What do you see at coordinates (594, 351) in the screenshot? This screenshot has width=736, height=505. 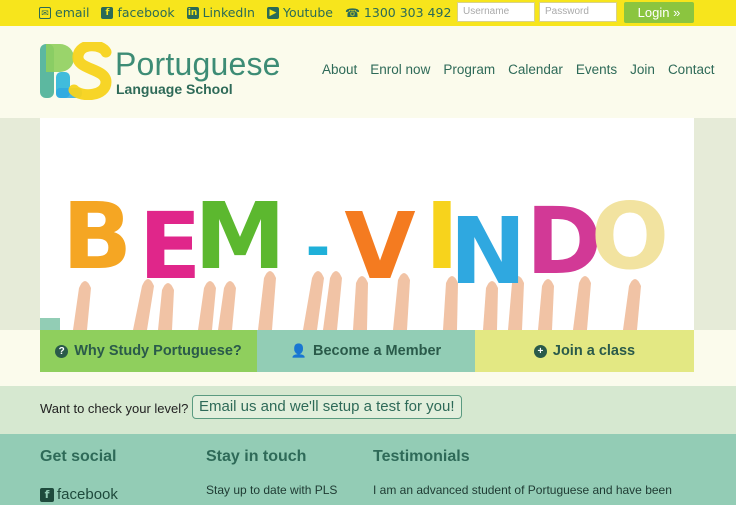 I see `join-class-label: Join a class` at bounding box center [594, 351].